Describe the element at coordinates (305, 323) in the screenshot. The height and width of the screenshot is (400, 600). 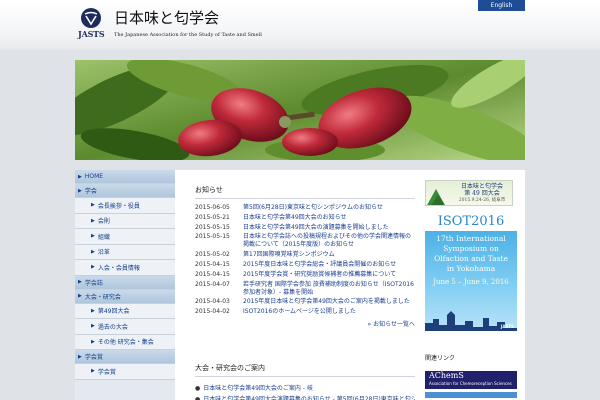
I see `news-more-link: » お知らせ一覧へ` at that location.